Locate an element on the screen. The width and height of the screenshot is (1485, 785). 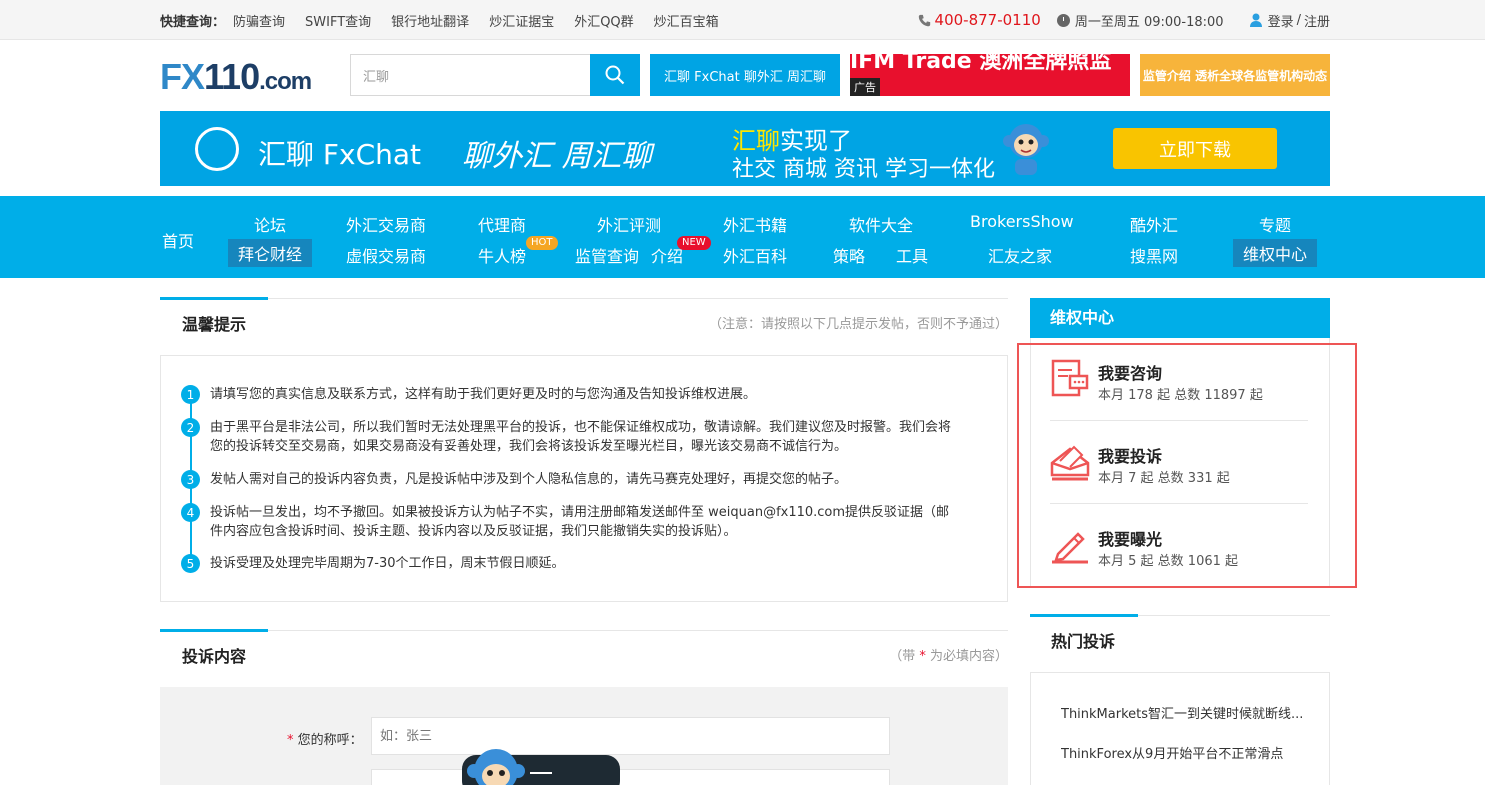
nav-strategy: 策略 is located at coordinates (849, 255).